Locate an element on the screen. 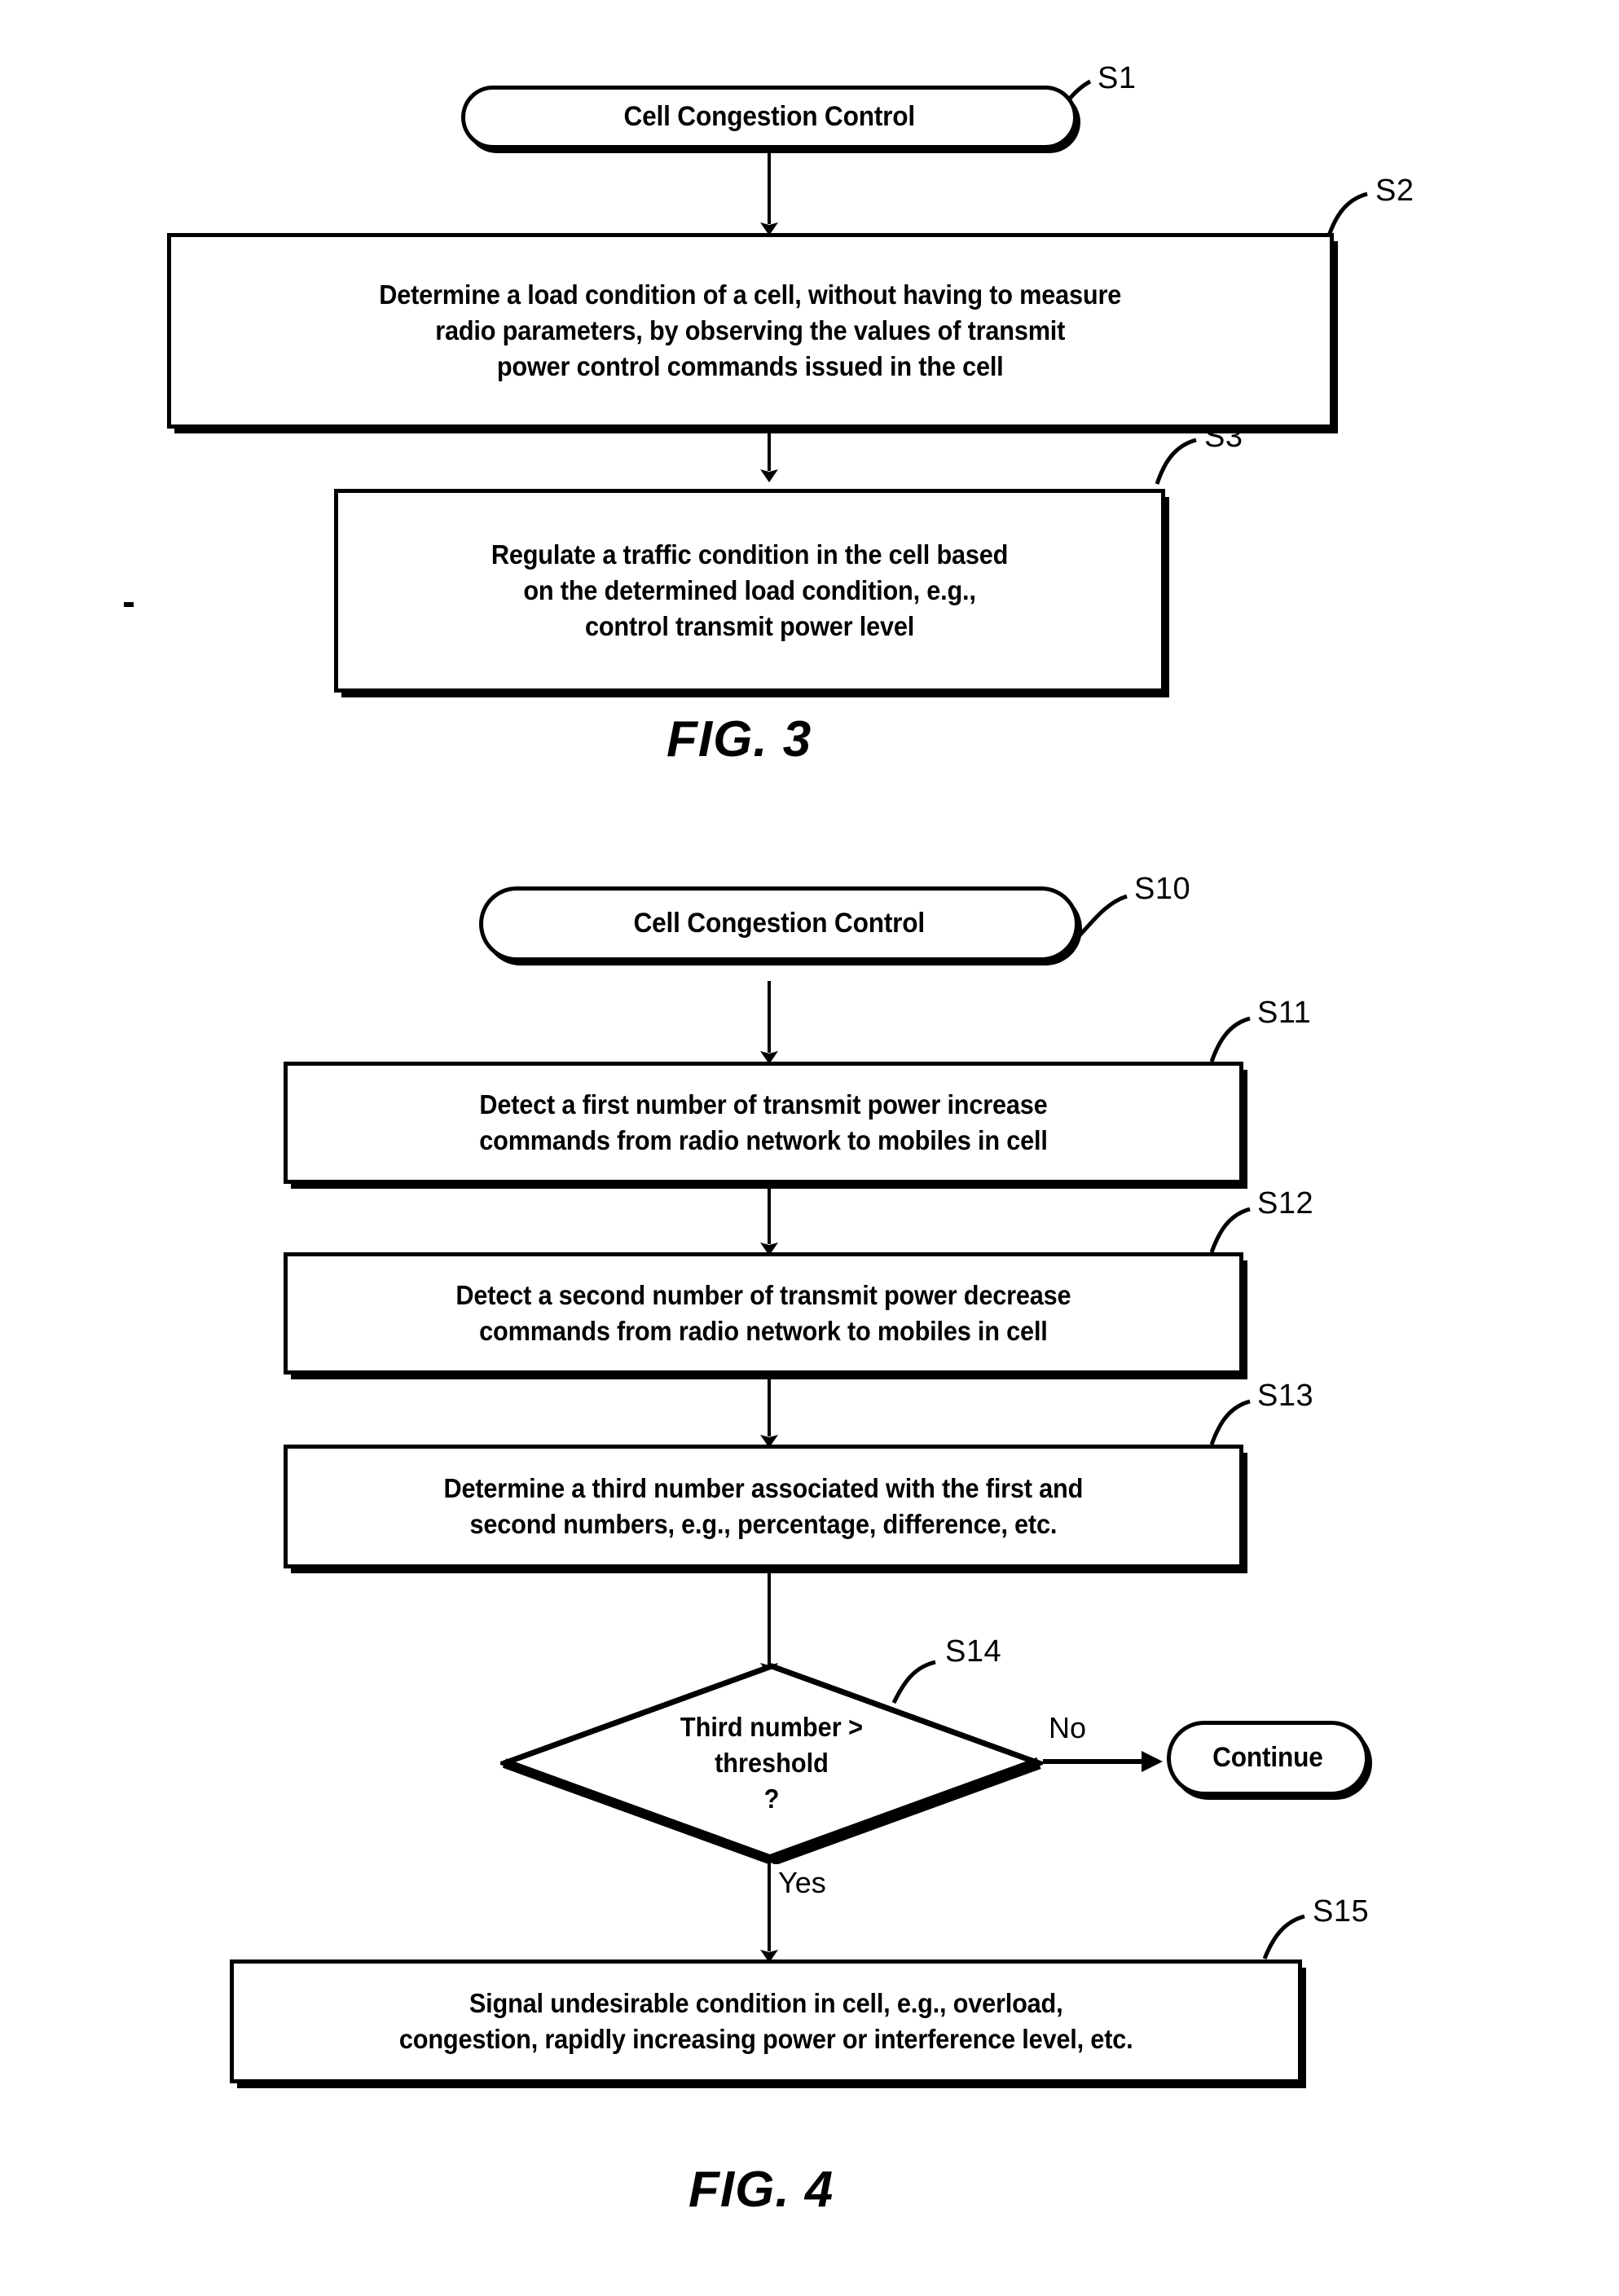 This screenshot has height=2296, width=1619. node-s14-label: Third number > threshold ? is located at coordinates (772, 1763).